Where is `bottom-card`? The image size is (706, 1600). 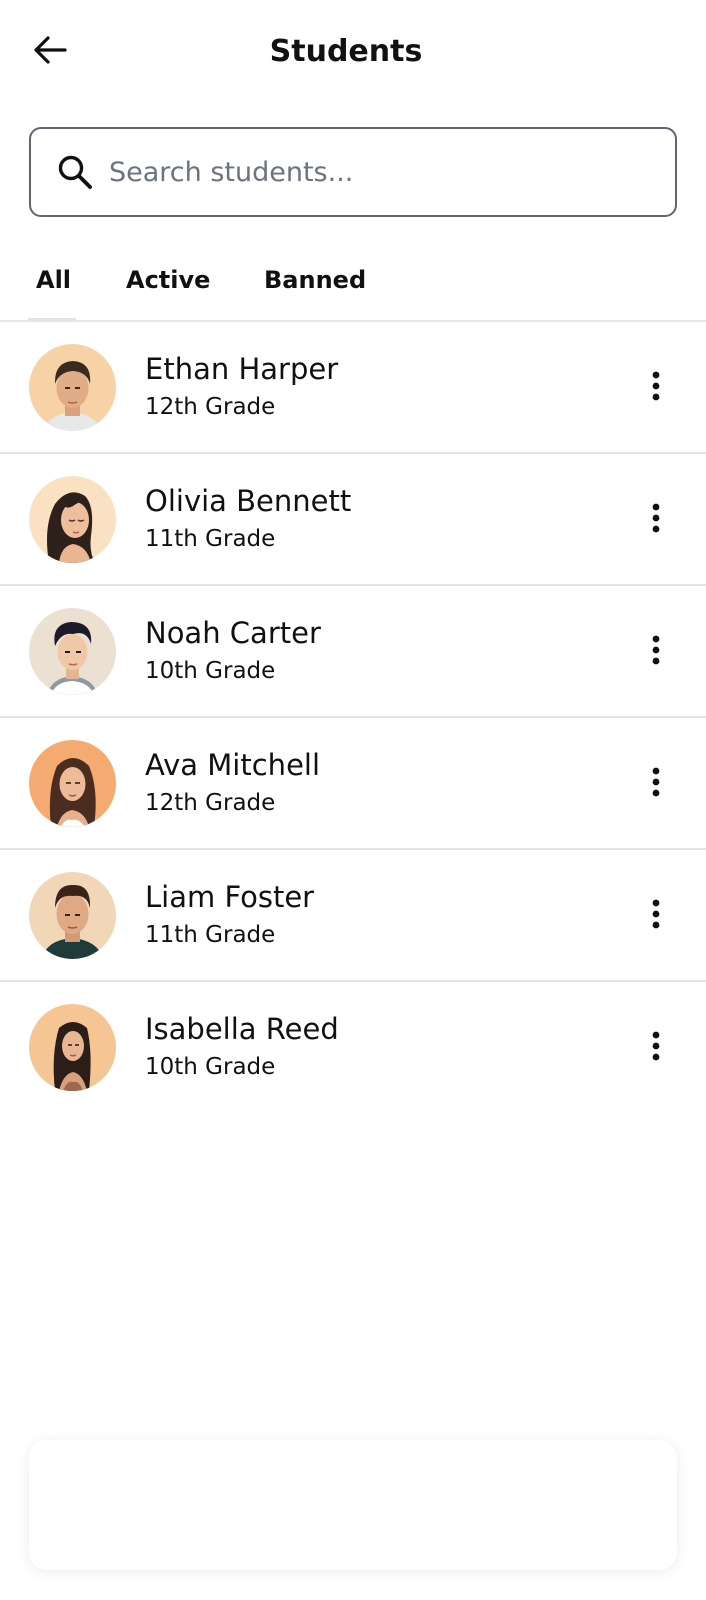 bottom-card is located at coordinates (353, 1505).